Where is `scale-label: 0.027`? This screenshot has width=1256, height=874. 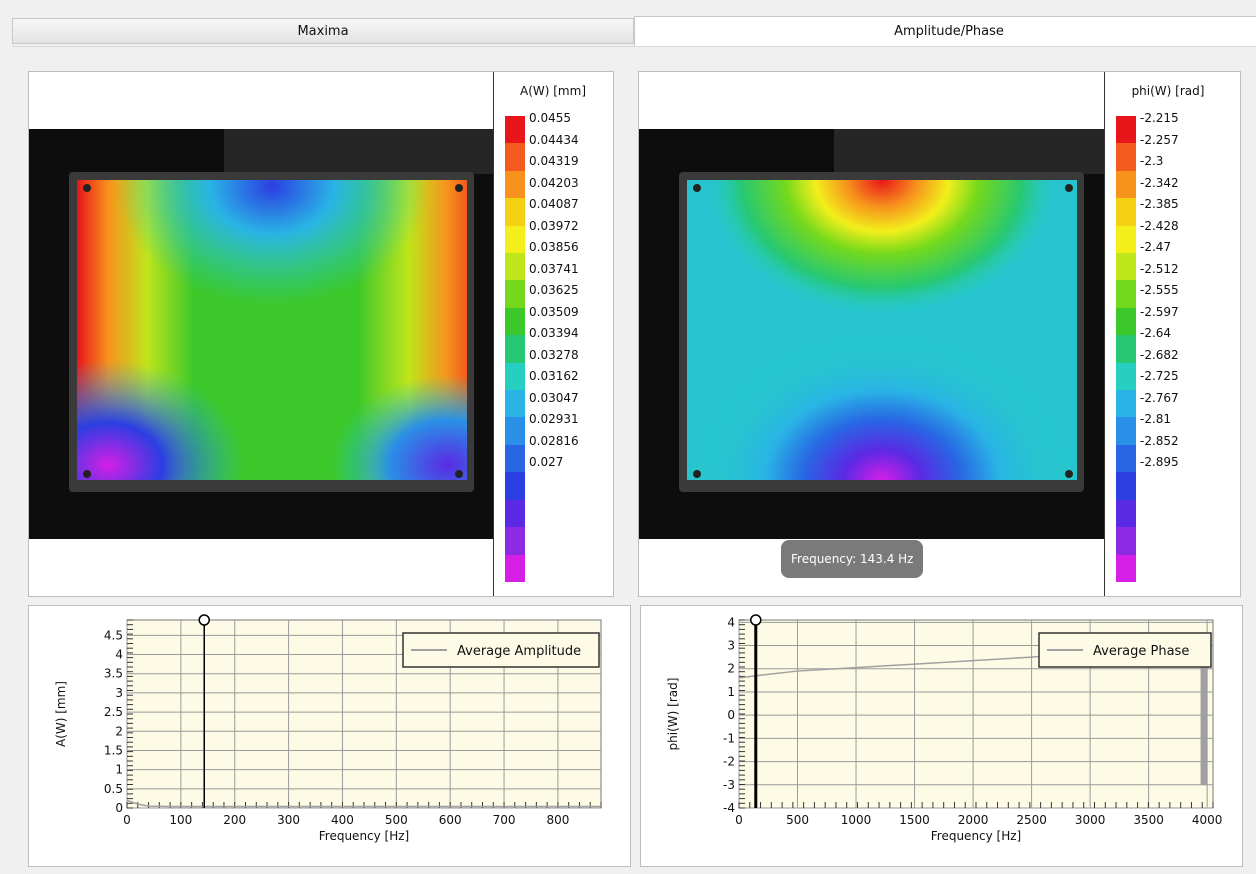
scale-label: 0.027 is located at coordinates (546, 462).